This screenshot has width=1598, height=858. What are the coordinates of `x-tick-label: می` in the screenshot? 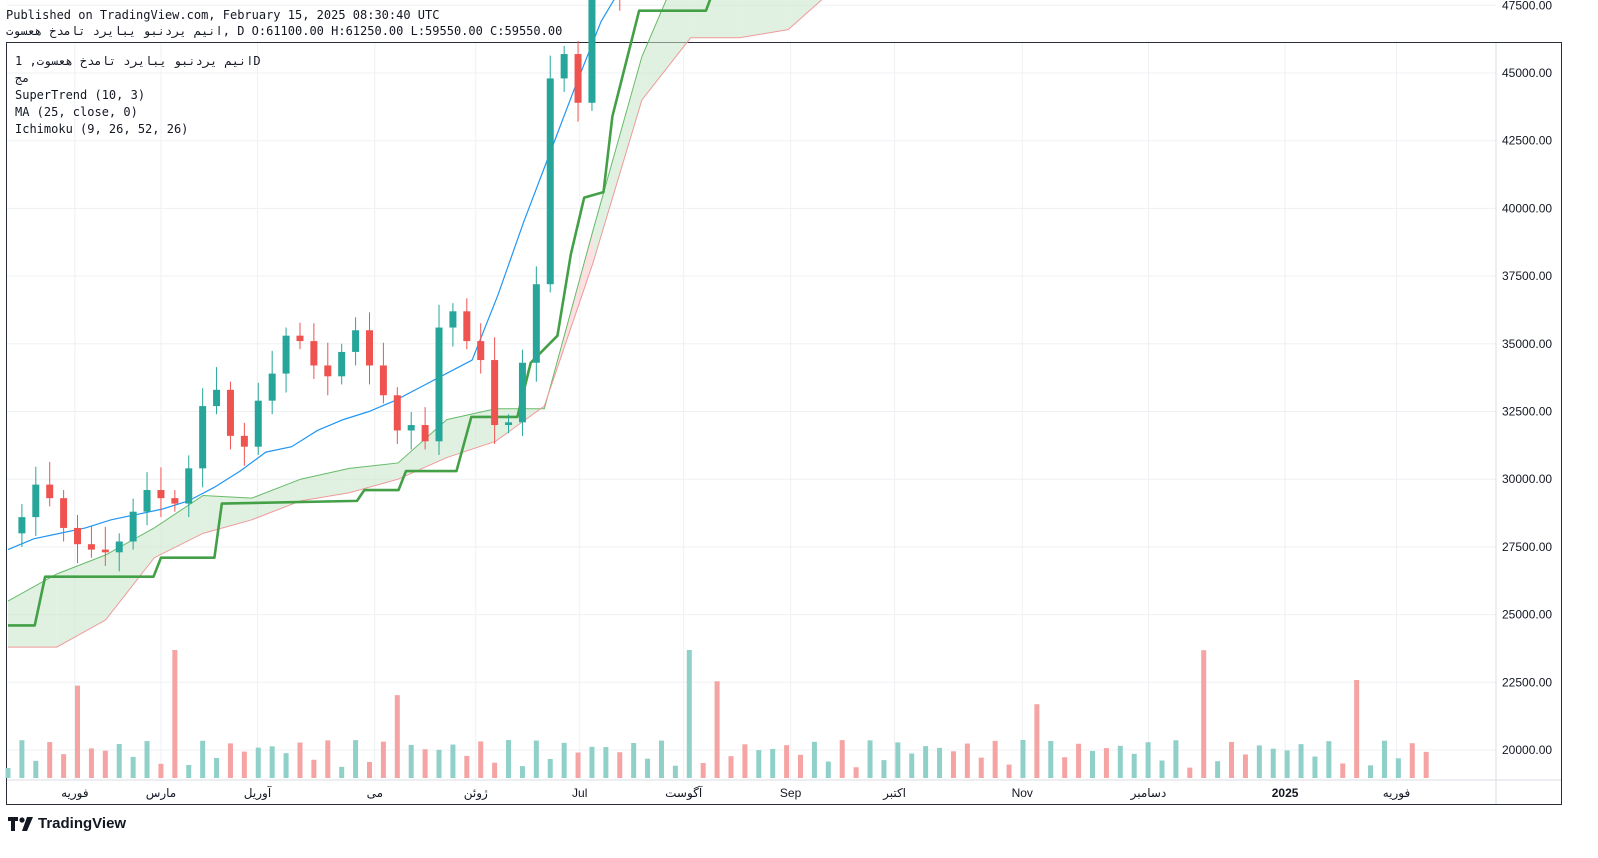 It's located at (375, 793).